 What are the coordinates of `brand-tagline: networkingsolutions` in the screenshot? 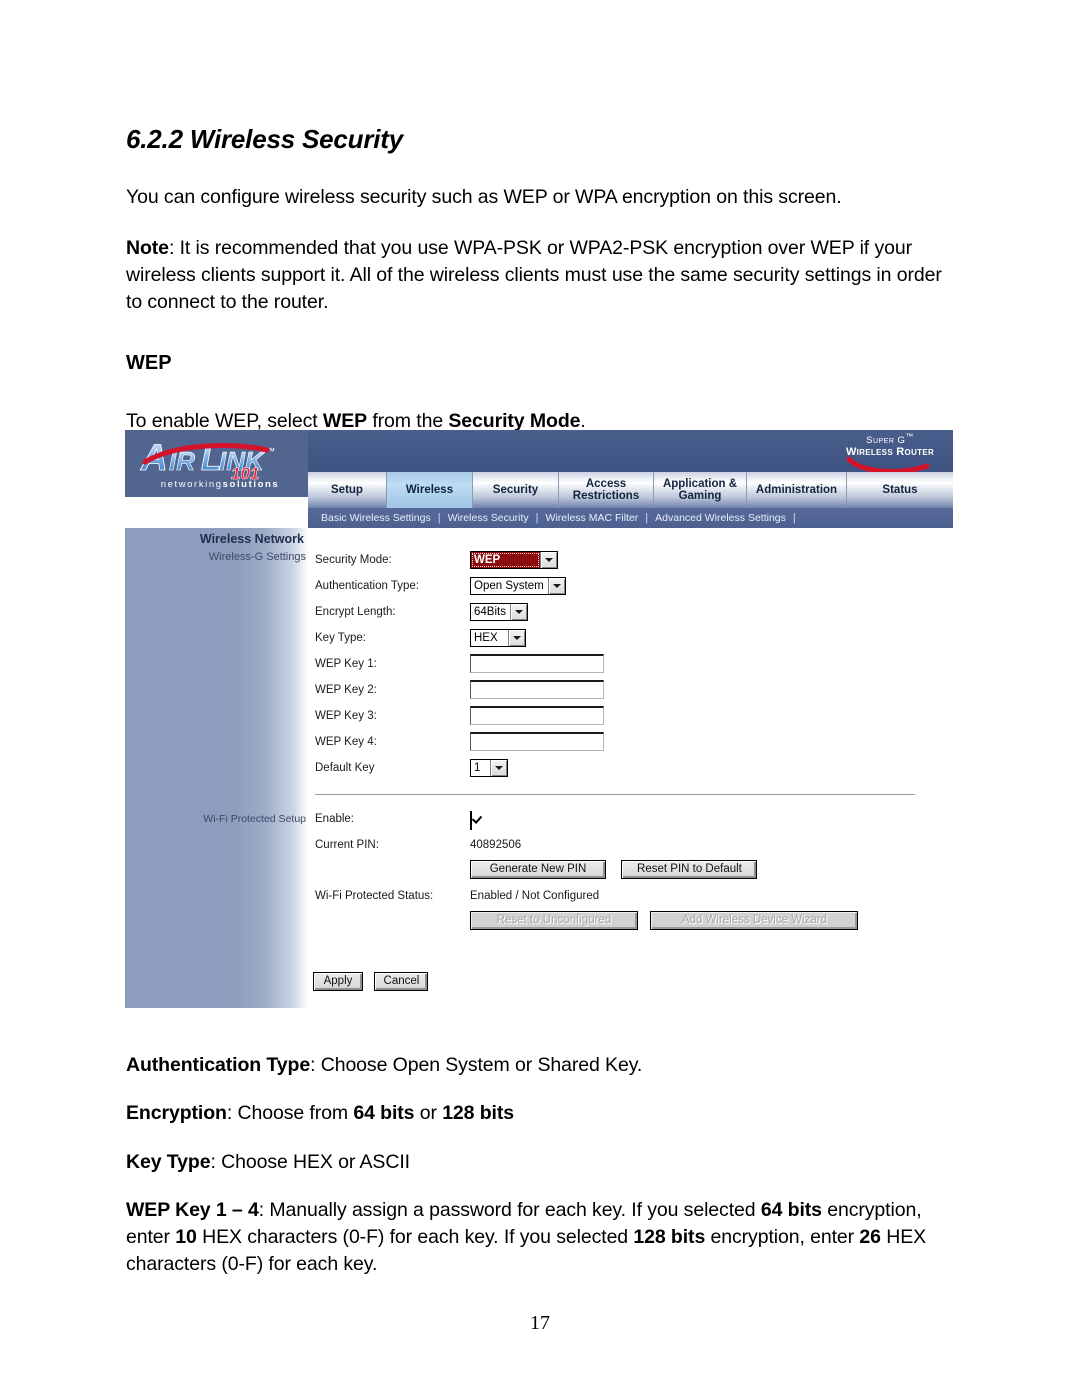 It's located at (220, 484).